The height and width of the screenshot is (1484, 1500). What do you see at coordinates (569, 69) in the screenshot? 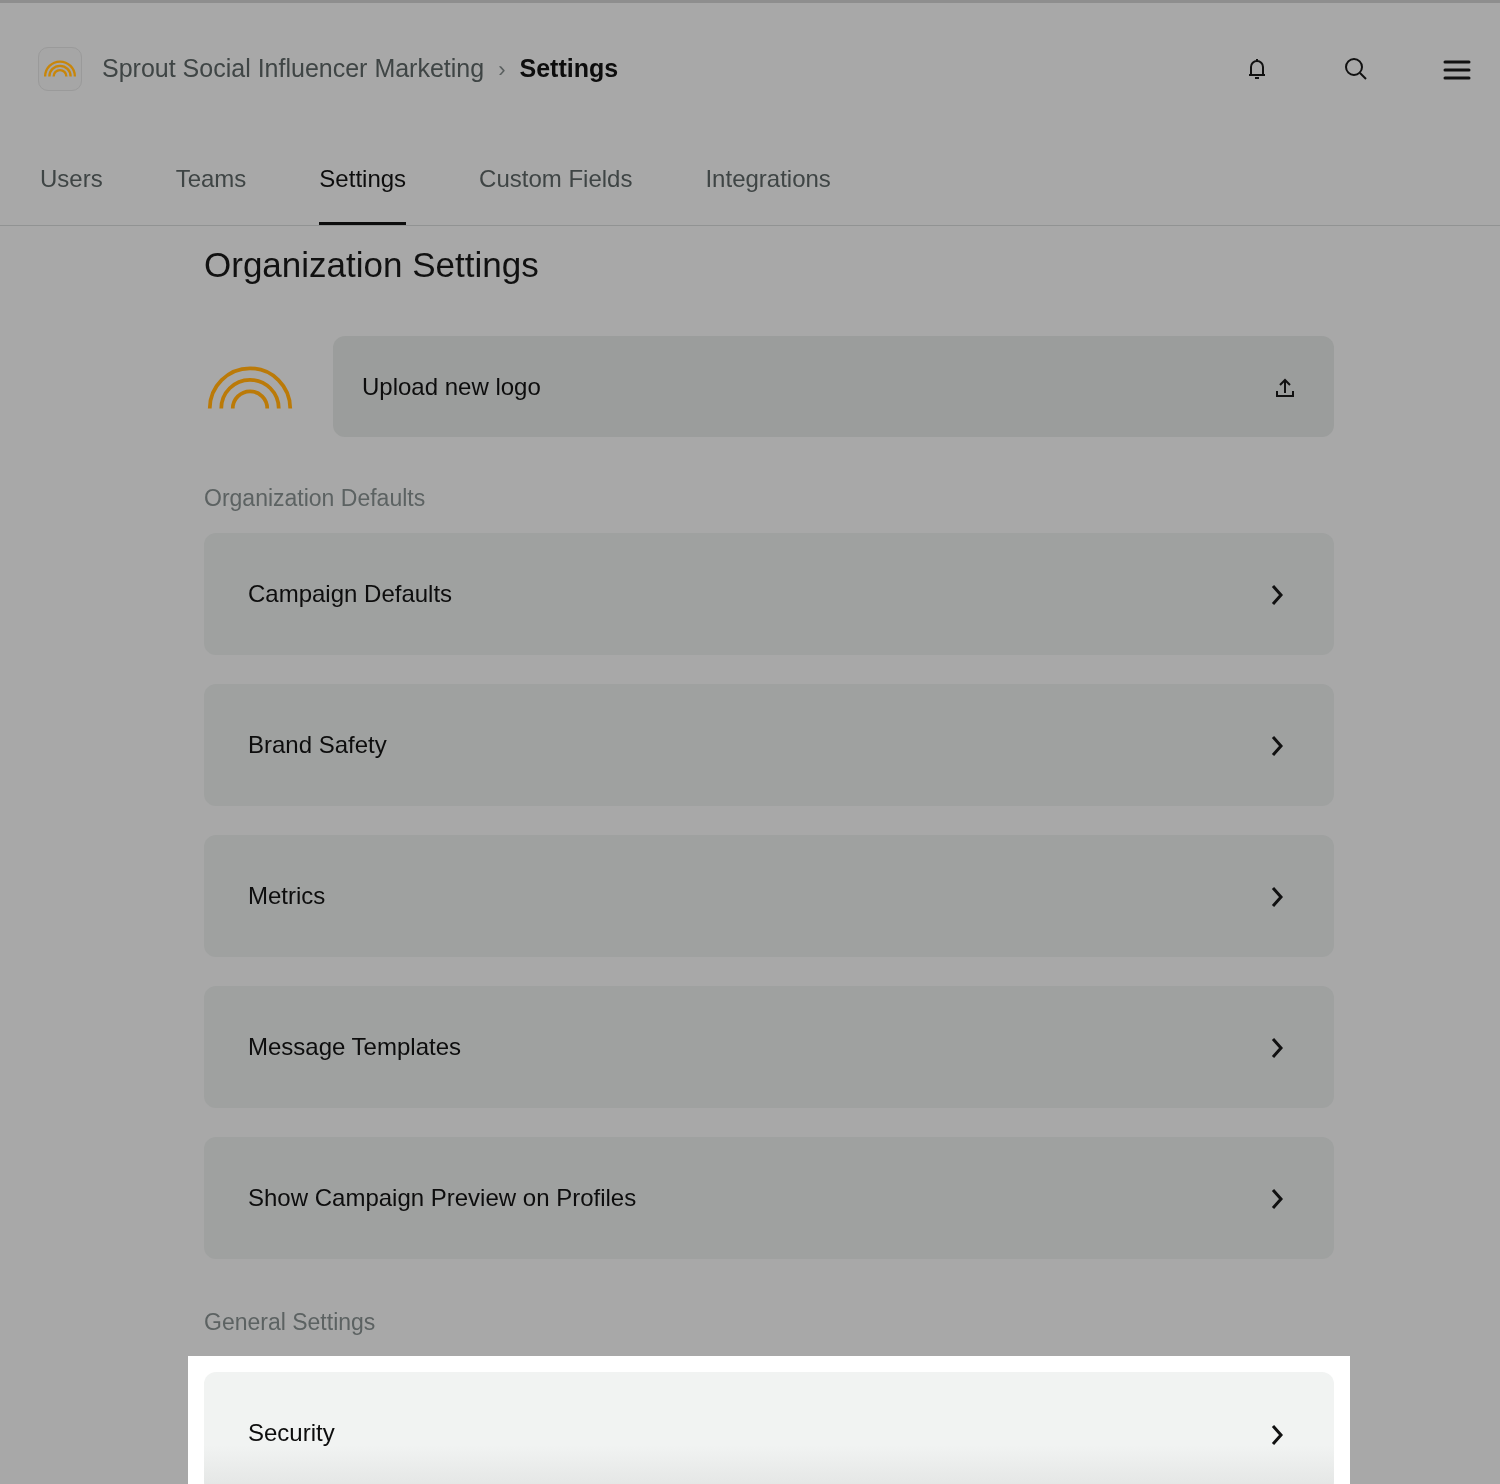
I see `breadcrumb-current: Settings` at bounding box center [569, 69].